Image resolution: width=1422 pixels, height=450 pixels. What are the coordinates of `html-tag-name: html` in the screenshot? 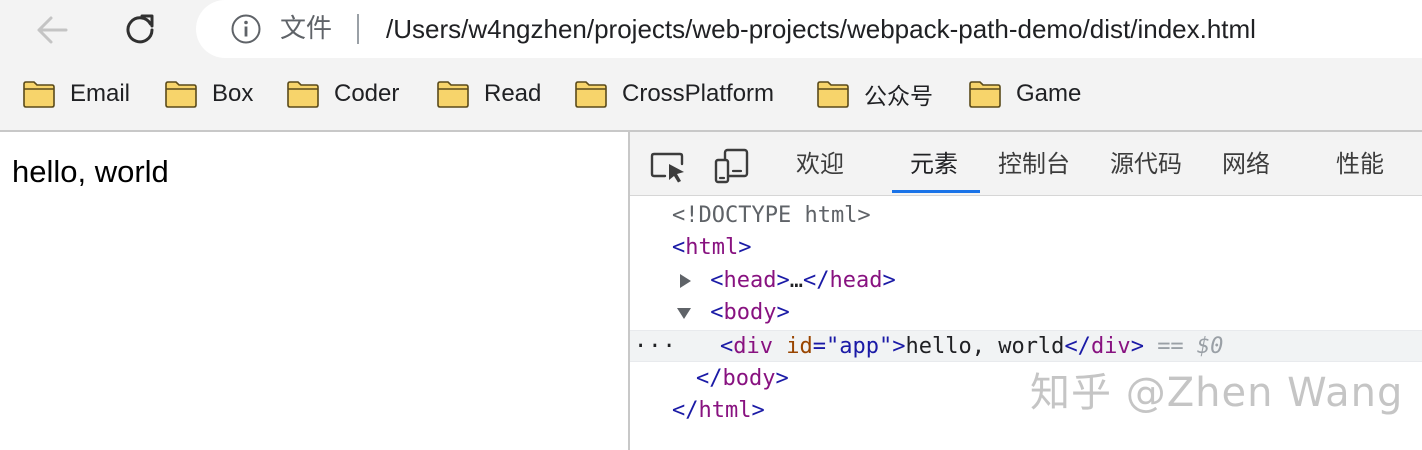 It's located at (712, 247).